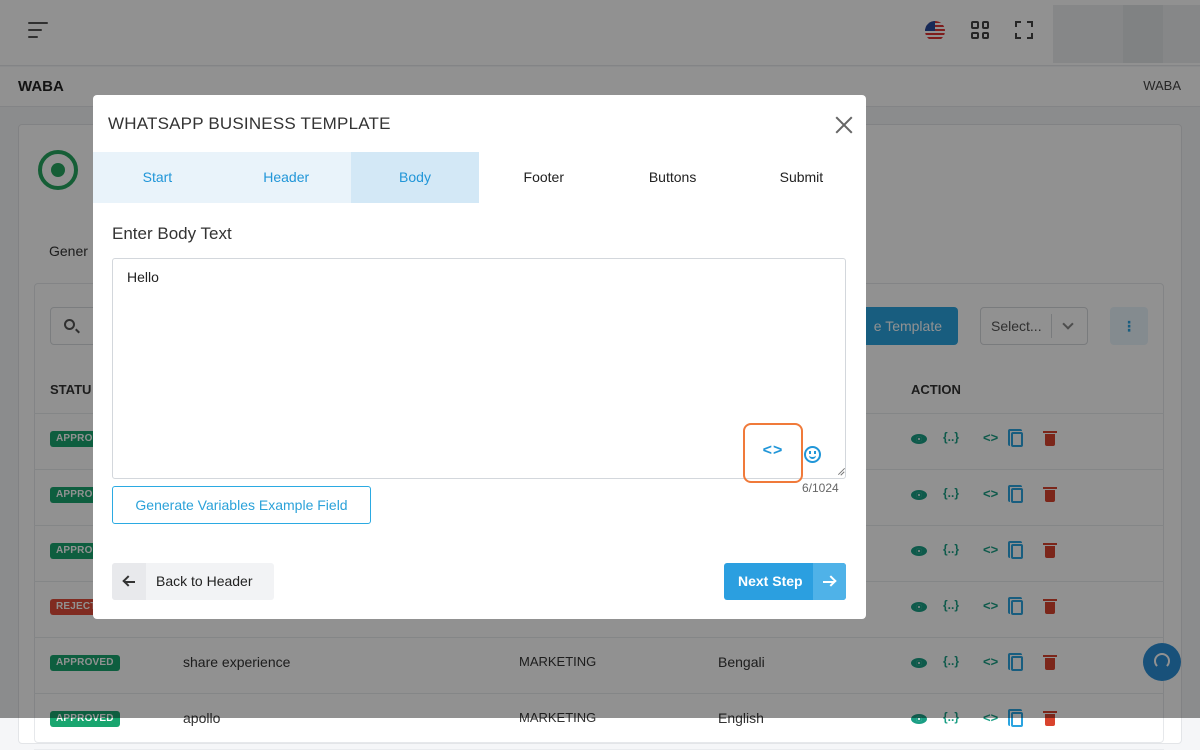 This screenshot has width=1200, height=750. Describe the element at coordinates (812, 454) in the screenshot. I see `emoji-icon` at that location.